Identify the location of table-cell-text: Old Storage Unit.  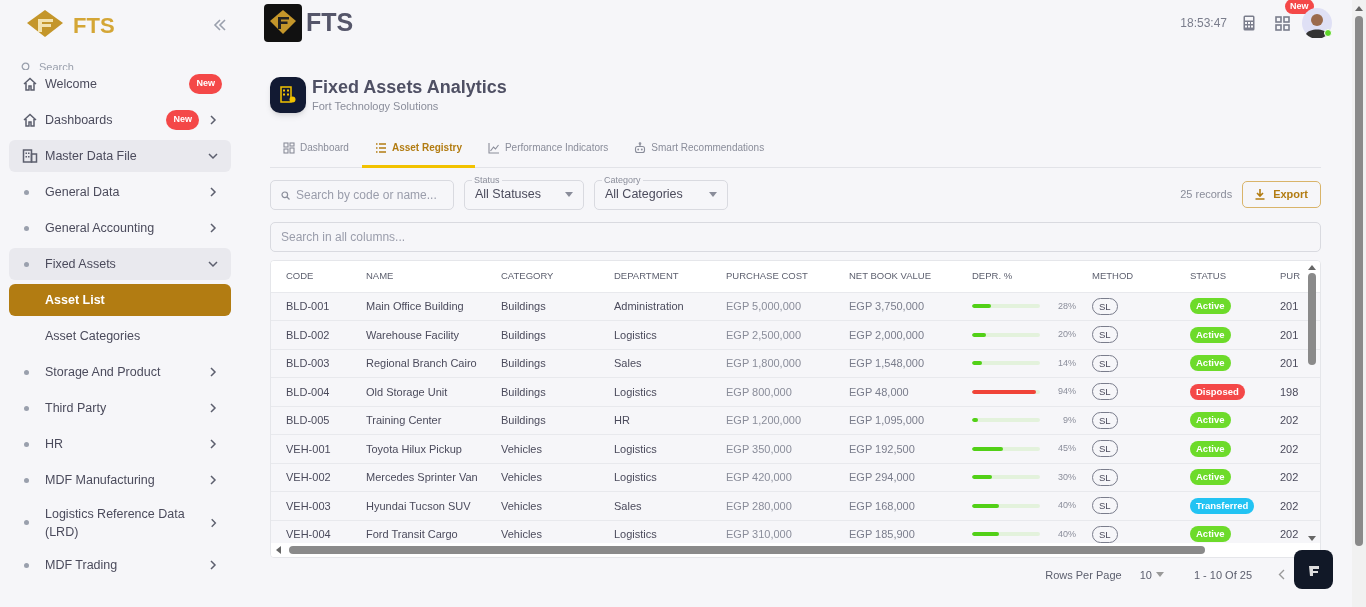
(407, 392).